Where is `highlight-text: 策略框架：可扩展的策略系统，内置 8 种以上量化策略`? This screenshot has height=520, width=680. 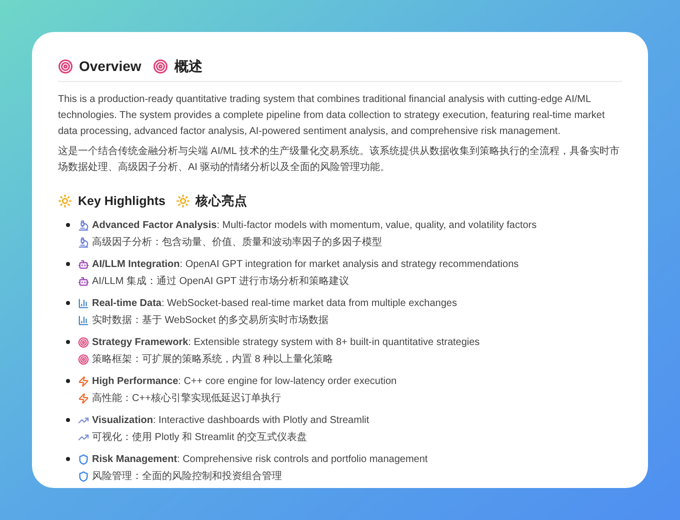 highlight-text: 策略框架：可扩展的策略系统，内置 8 种以上量化策略 is located at coordinates (213, 359).